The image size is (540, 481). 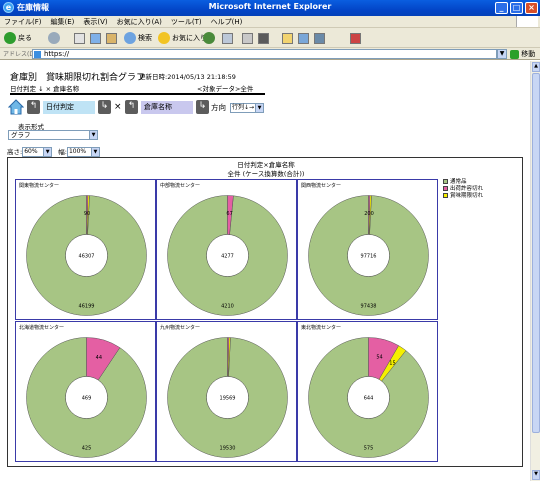 I want to click on donut-total-label: 4277, so click(x=227, y=257).